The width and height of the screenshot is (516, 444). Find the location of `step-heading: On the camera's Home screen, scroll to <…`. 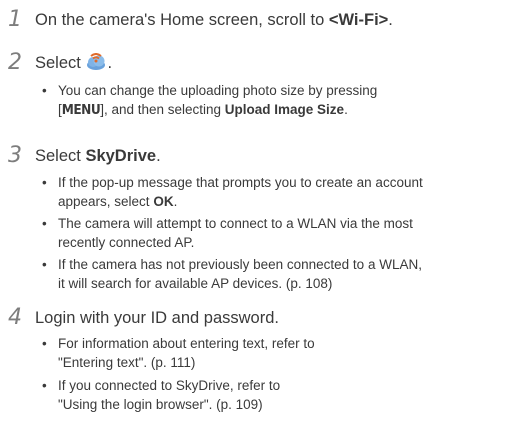

step-heading: On the camera's Home screen, scroll to <… is located at coordinates (214, 20).